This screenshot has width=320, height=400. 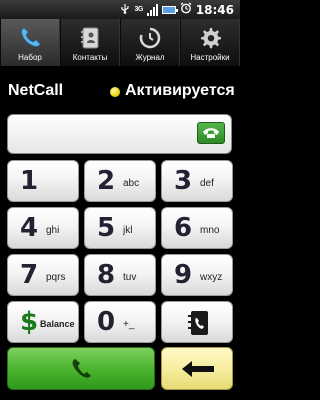 I want to click on key-3: 3 def, so click(x=197, y=181).